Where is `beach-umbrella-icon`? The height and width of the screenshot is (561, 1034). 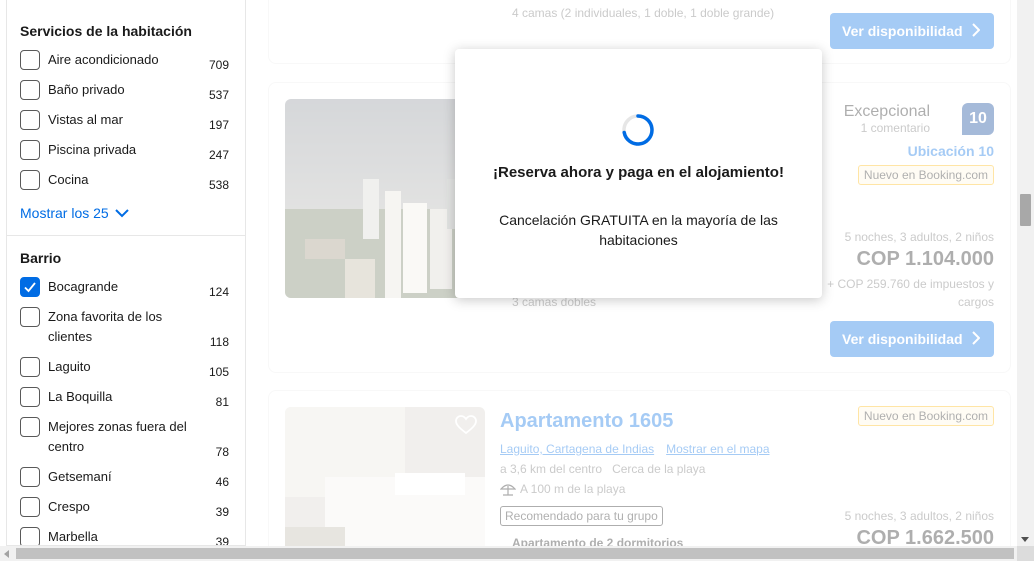
beach-umbrella-icon is located at coordinates (508, 490).